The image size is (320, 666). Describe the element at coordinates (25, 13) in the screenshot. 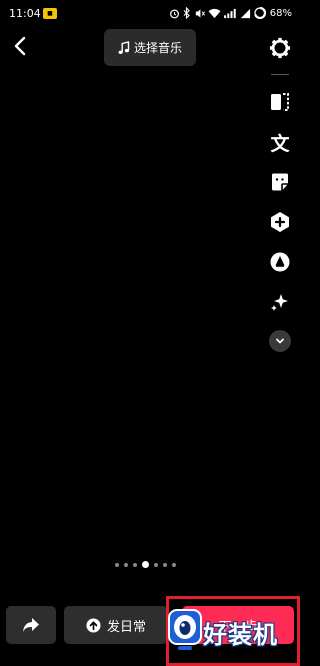

I see `status-time: 11:04` at that location.